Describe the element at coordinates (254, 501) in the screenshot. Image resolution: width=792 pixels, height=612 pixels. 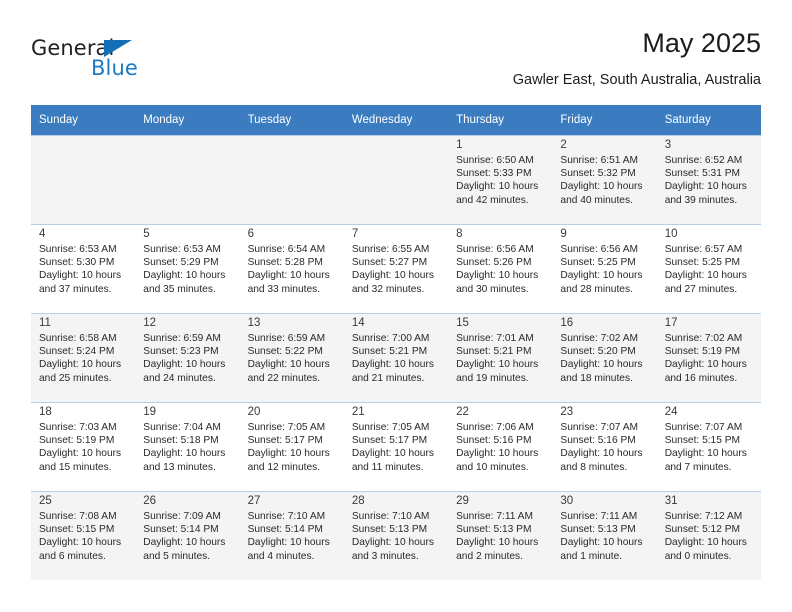
I see `day-number: 27` at that location.